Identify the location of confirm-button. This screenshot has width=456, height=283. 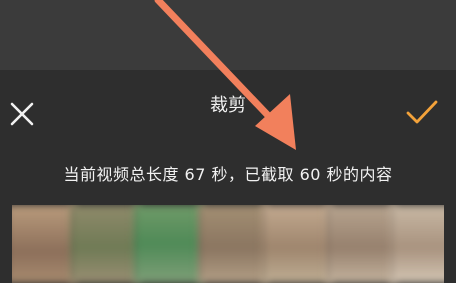
(422, 112).